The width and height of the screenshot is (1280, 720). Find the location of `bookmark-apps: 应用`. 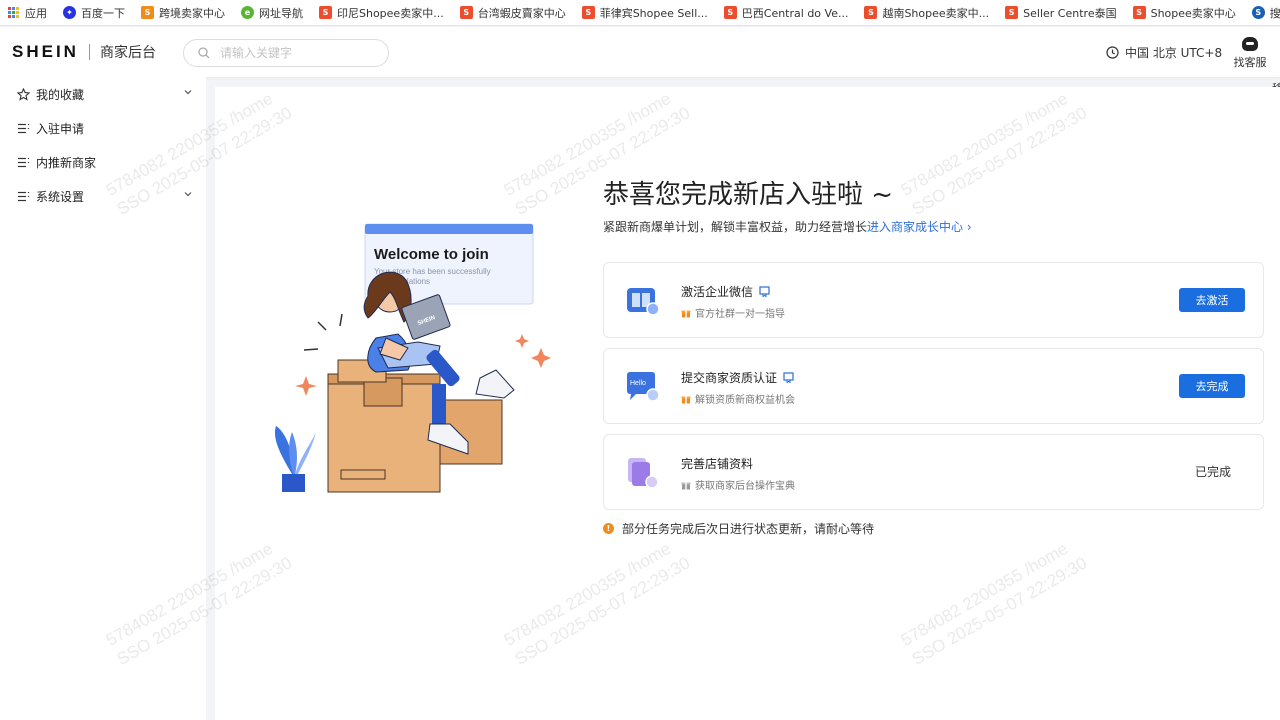

bookmark-apps: 应用 is located at coordinates (27, 13).